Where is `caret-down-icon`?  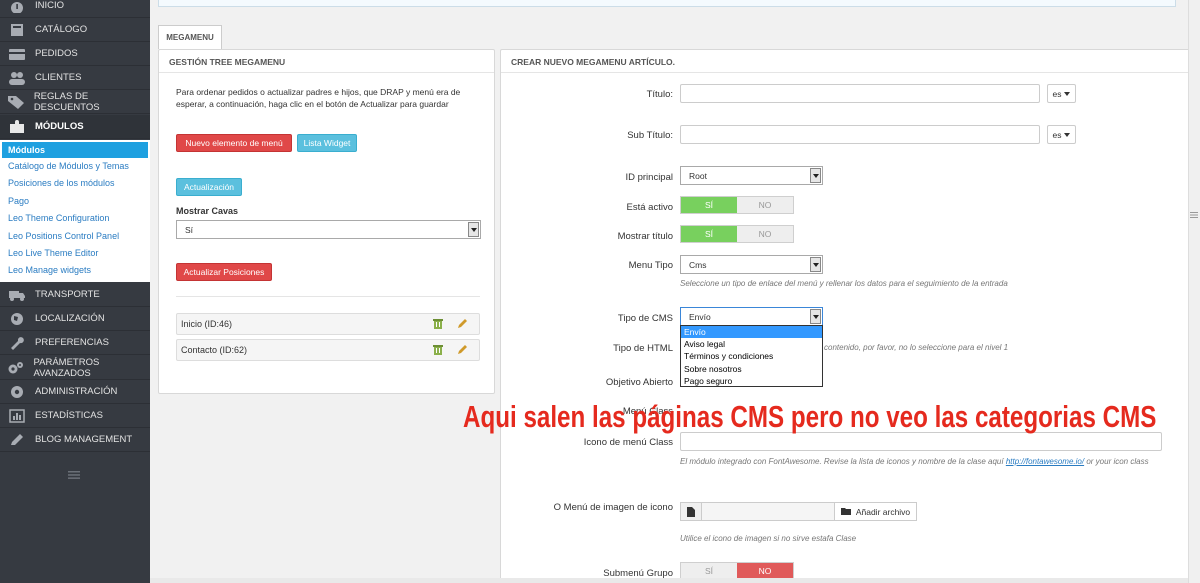
caret-down-icon is located at coordinates (1067, 93).